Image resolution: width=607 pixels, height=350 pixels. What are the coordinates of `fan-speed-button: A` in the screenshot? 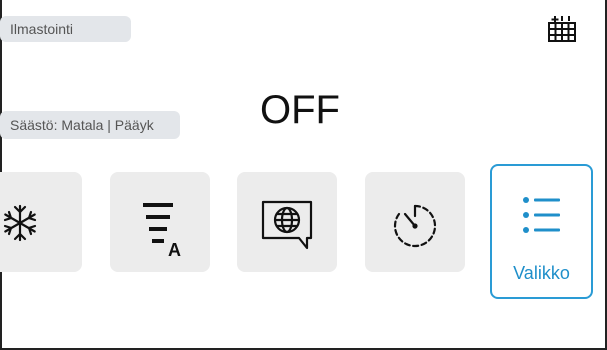 It's located at (160, 222).